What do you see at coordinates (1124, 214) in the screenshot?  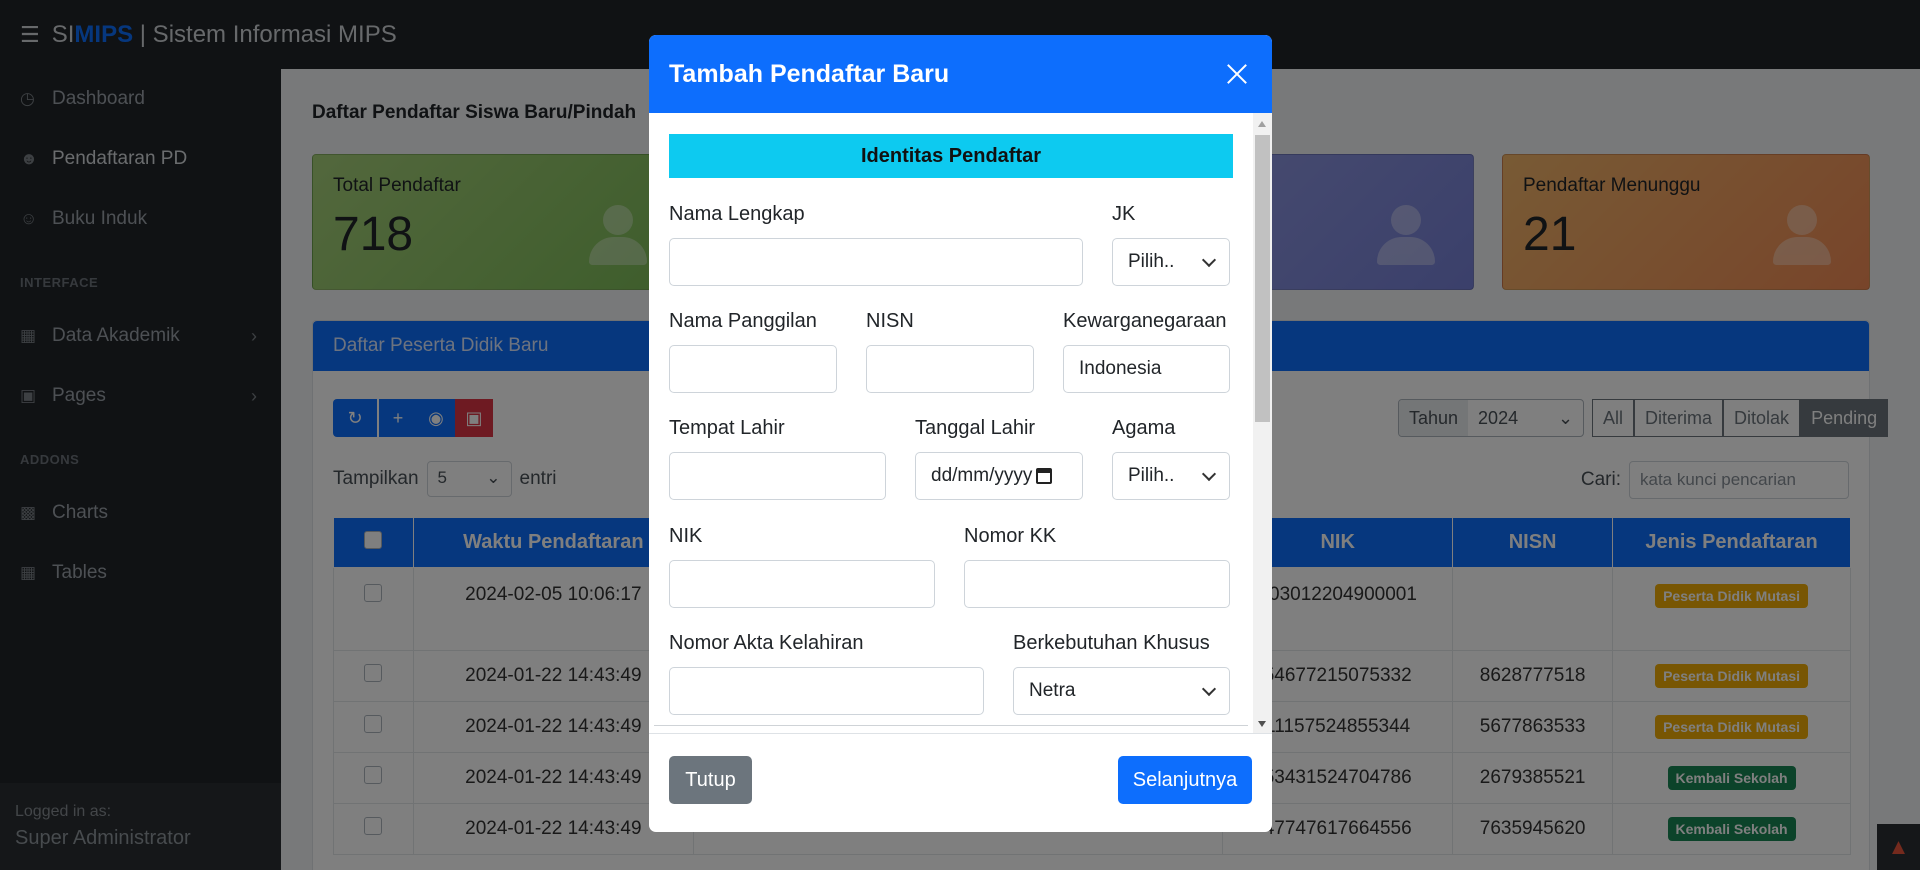 I see `jk-label: JK` at bounding box center [1124, 214].